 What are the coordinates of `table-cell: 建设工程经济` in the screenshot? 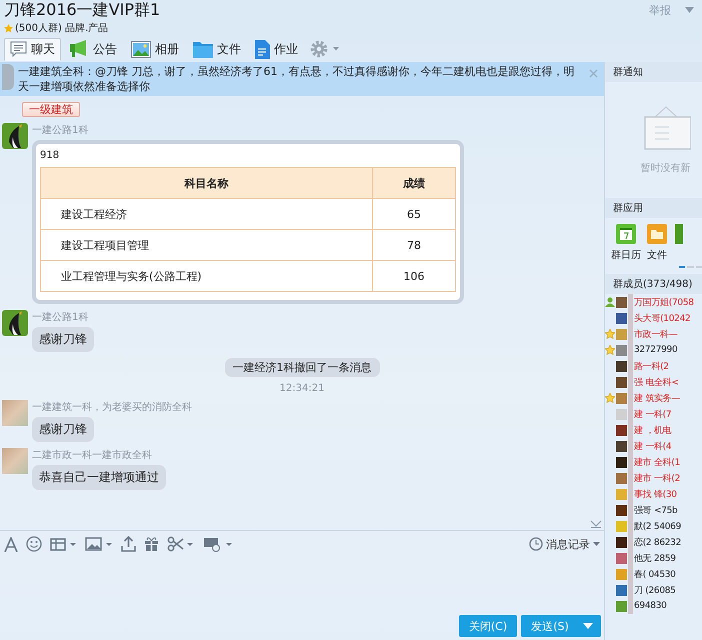 It's located at (206, 214).